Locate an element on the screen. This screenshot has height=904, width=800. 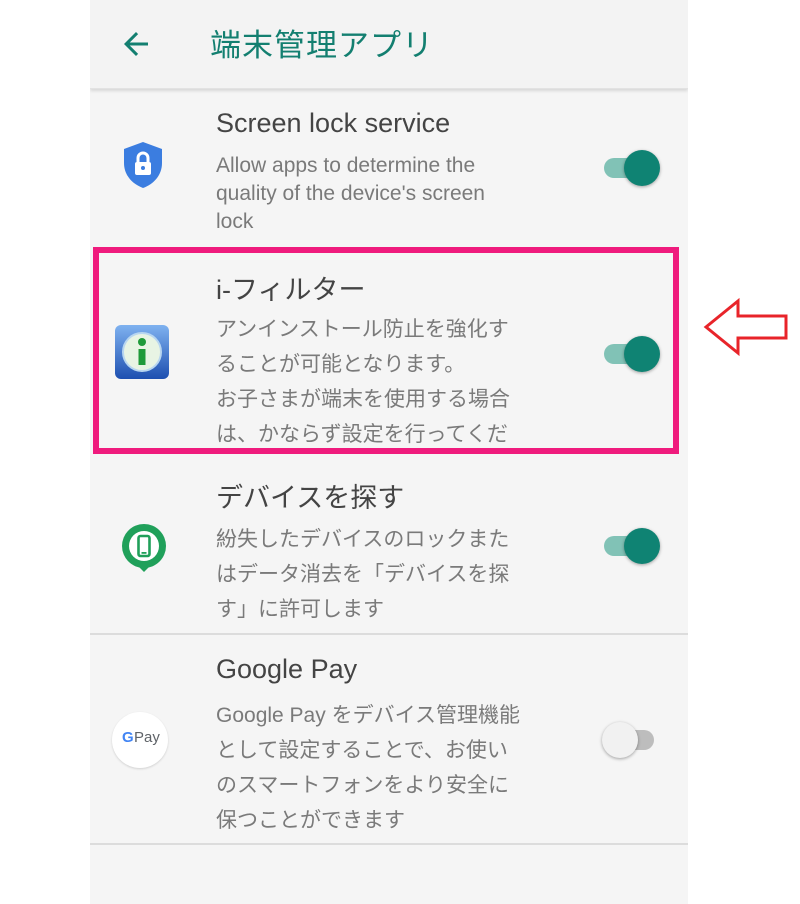
shield-lock-icon is located at coordinates (143, 165).